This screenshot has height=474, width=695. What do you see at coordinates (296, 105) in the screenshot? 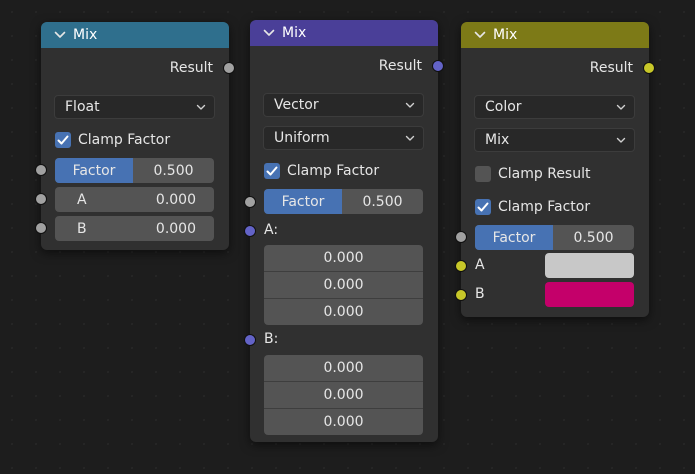
I see `dropdown-value: Vector` at bounding box center [296, 105].